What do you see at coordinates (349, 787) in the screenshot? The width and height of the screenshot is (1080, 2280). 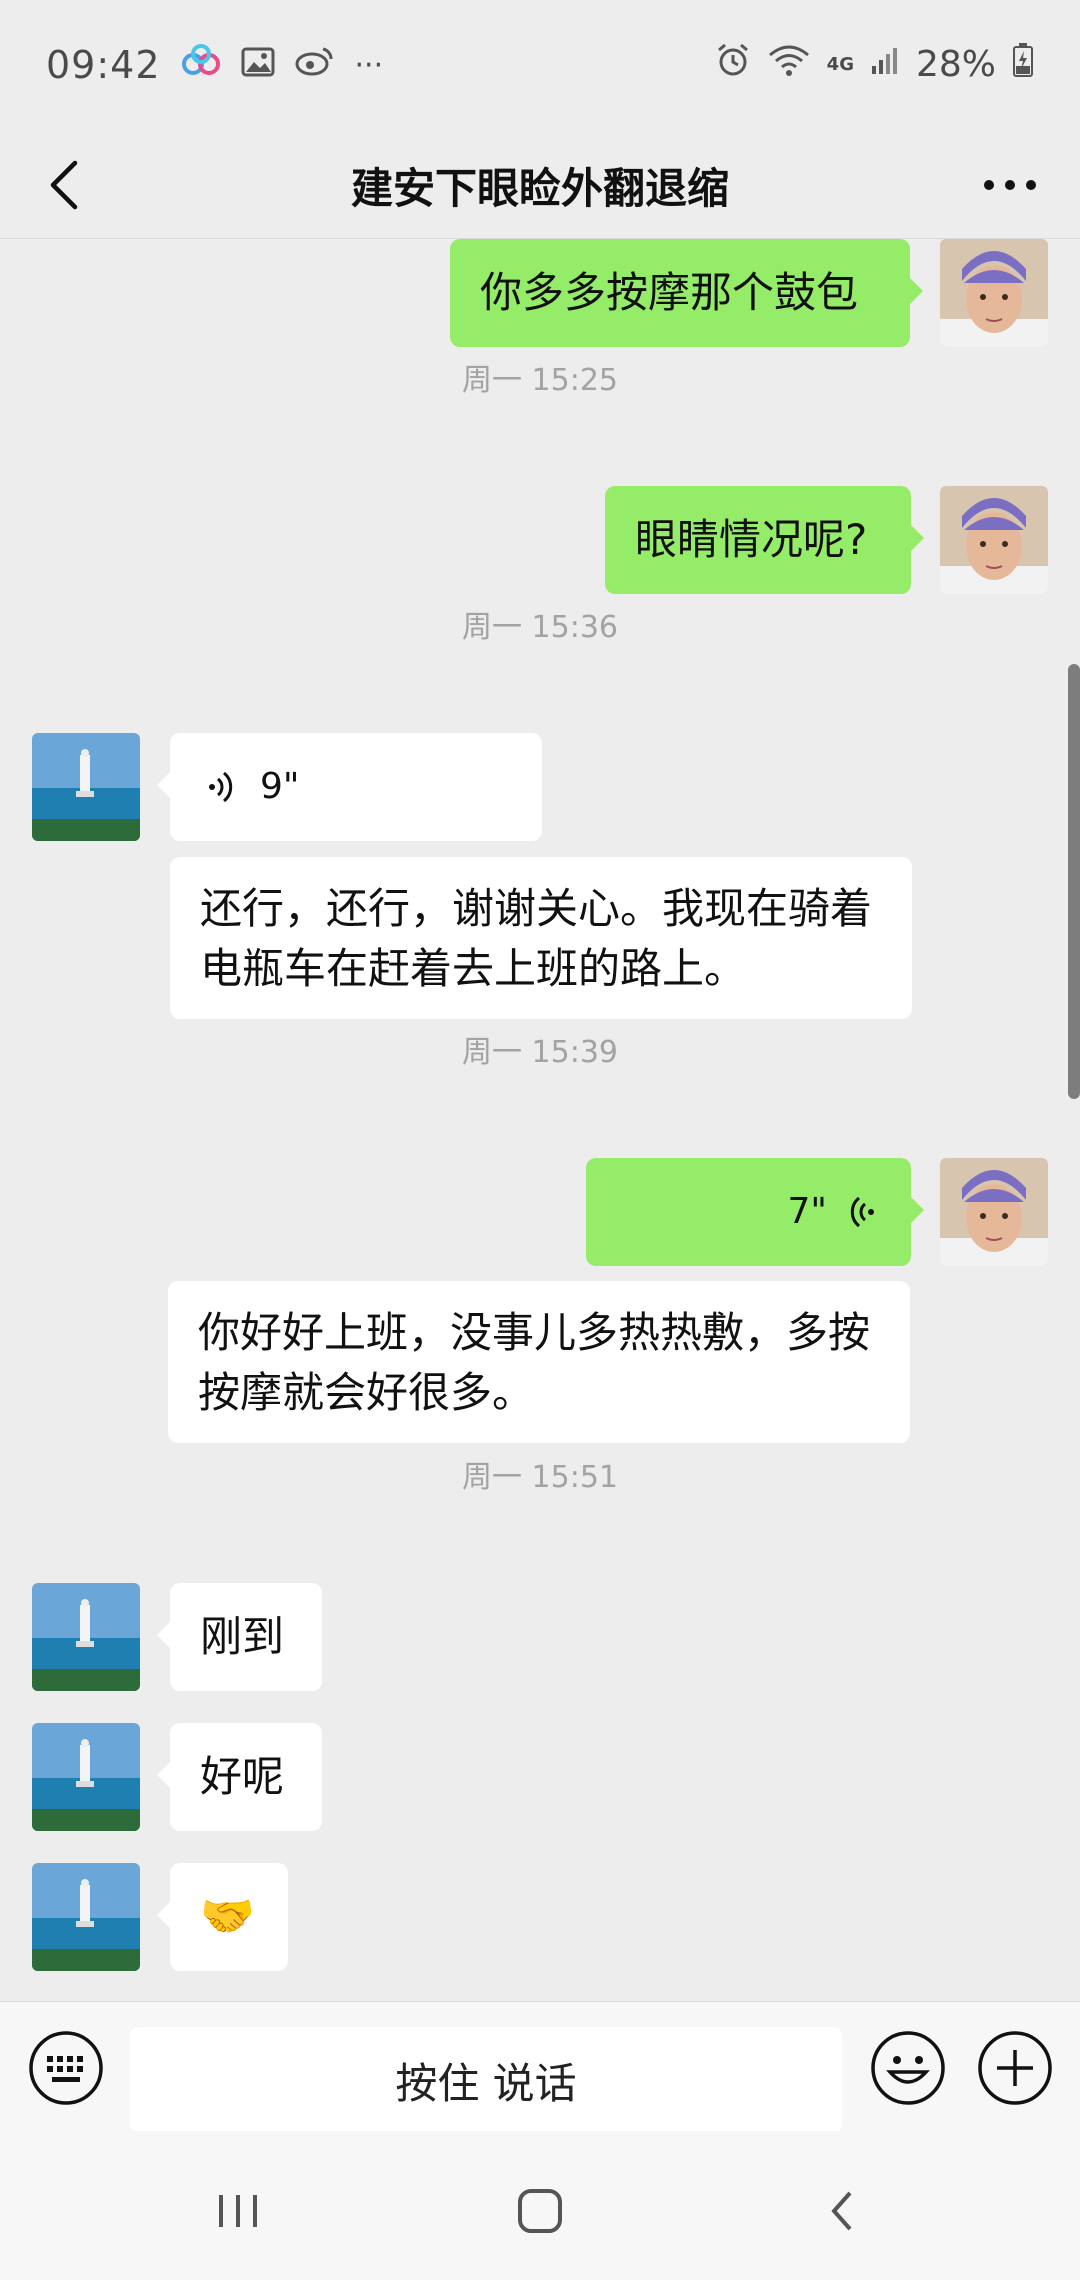 I see `received-voice-bubble: 9"` at bounding box center [349, 787].